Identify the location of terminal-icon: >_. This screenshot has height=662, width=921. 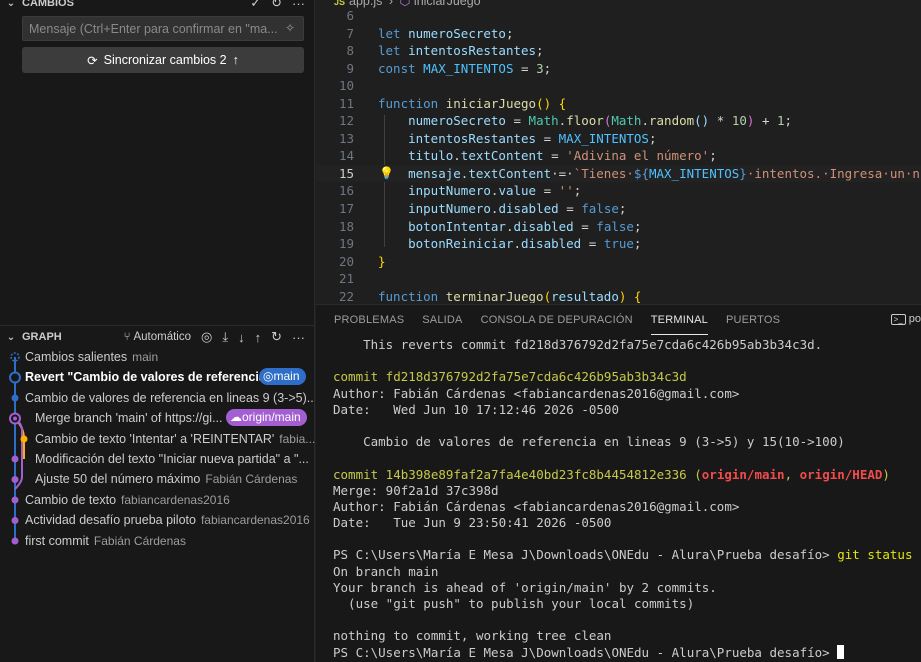
(898, 319).